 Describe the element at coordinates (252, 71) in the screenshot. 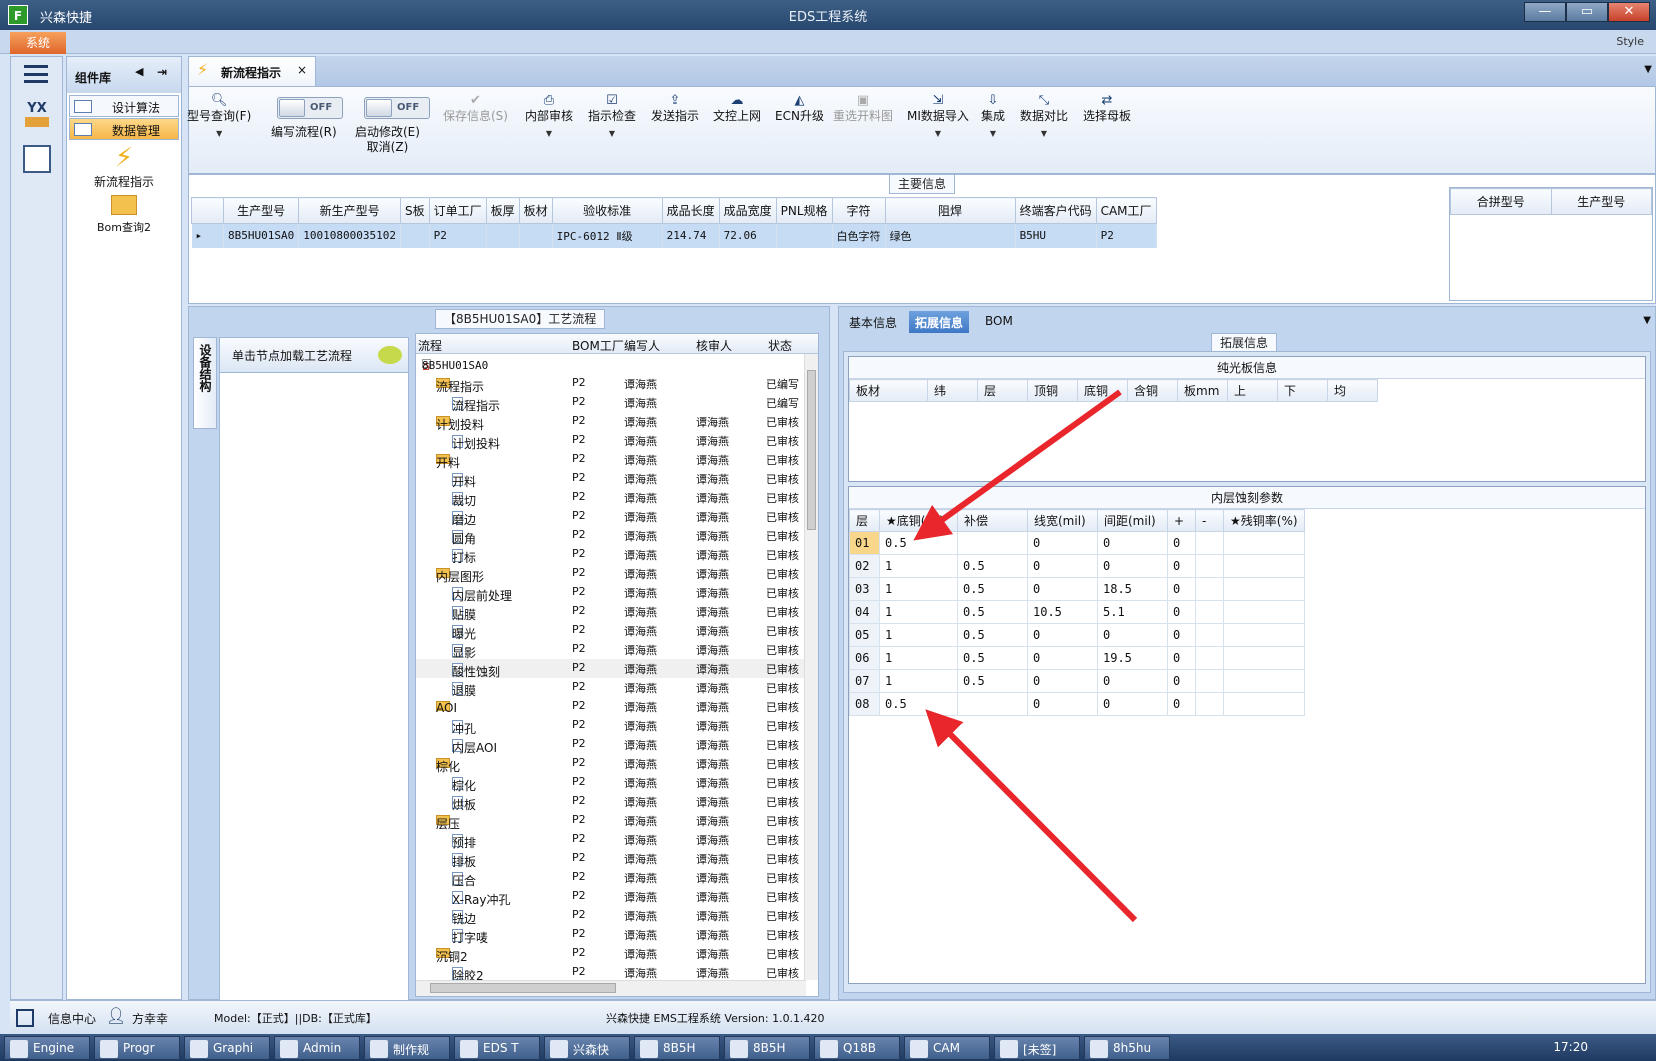

I see `tab-new-flow-instruction: ⚡ 新流程指示 ×` at that location.